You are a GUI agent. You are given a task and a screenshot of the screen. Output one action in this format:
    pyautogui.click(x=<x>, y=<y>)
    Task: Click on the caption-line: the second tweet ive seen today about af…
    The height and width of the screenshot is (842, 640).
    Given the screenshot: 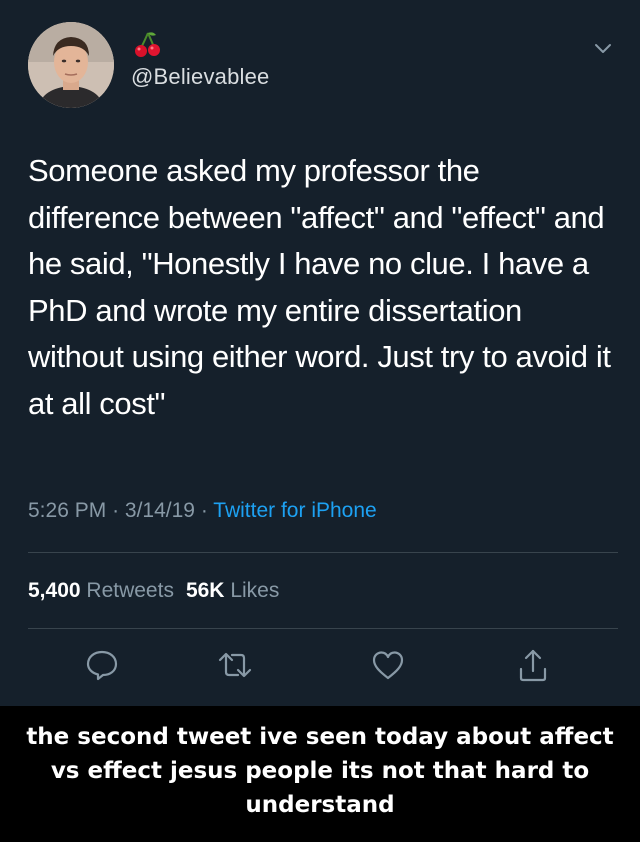 What is the action you would take?
    pyautogui.click(x=320, y=737)
    